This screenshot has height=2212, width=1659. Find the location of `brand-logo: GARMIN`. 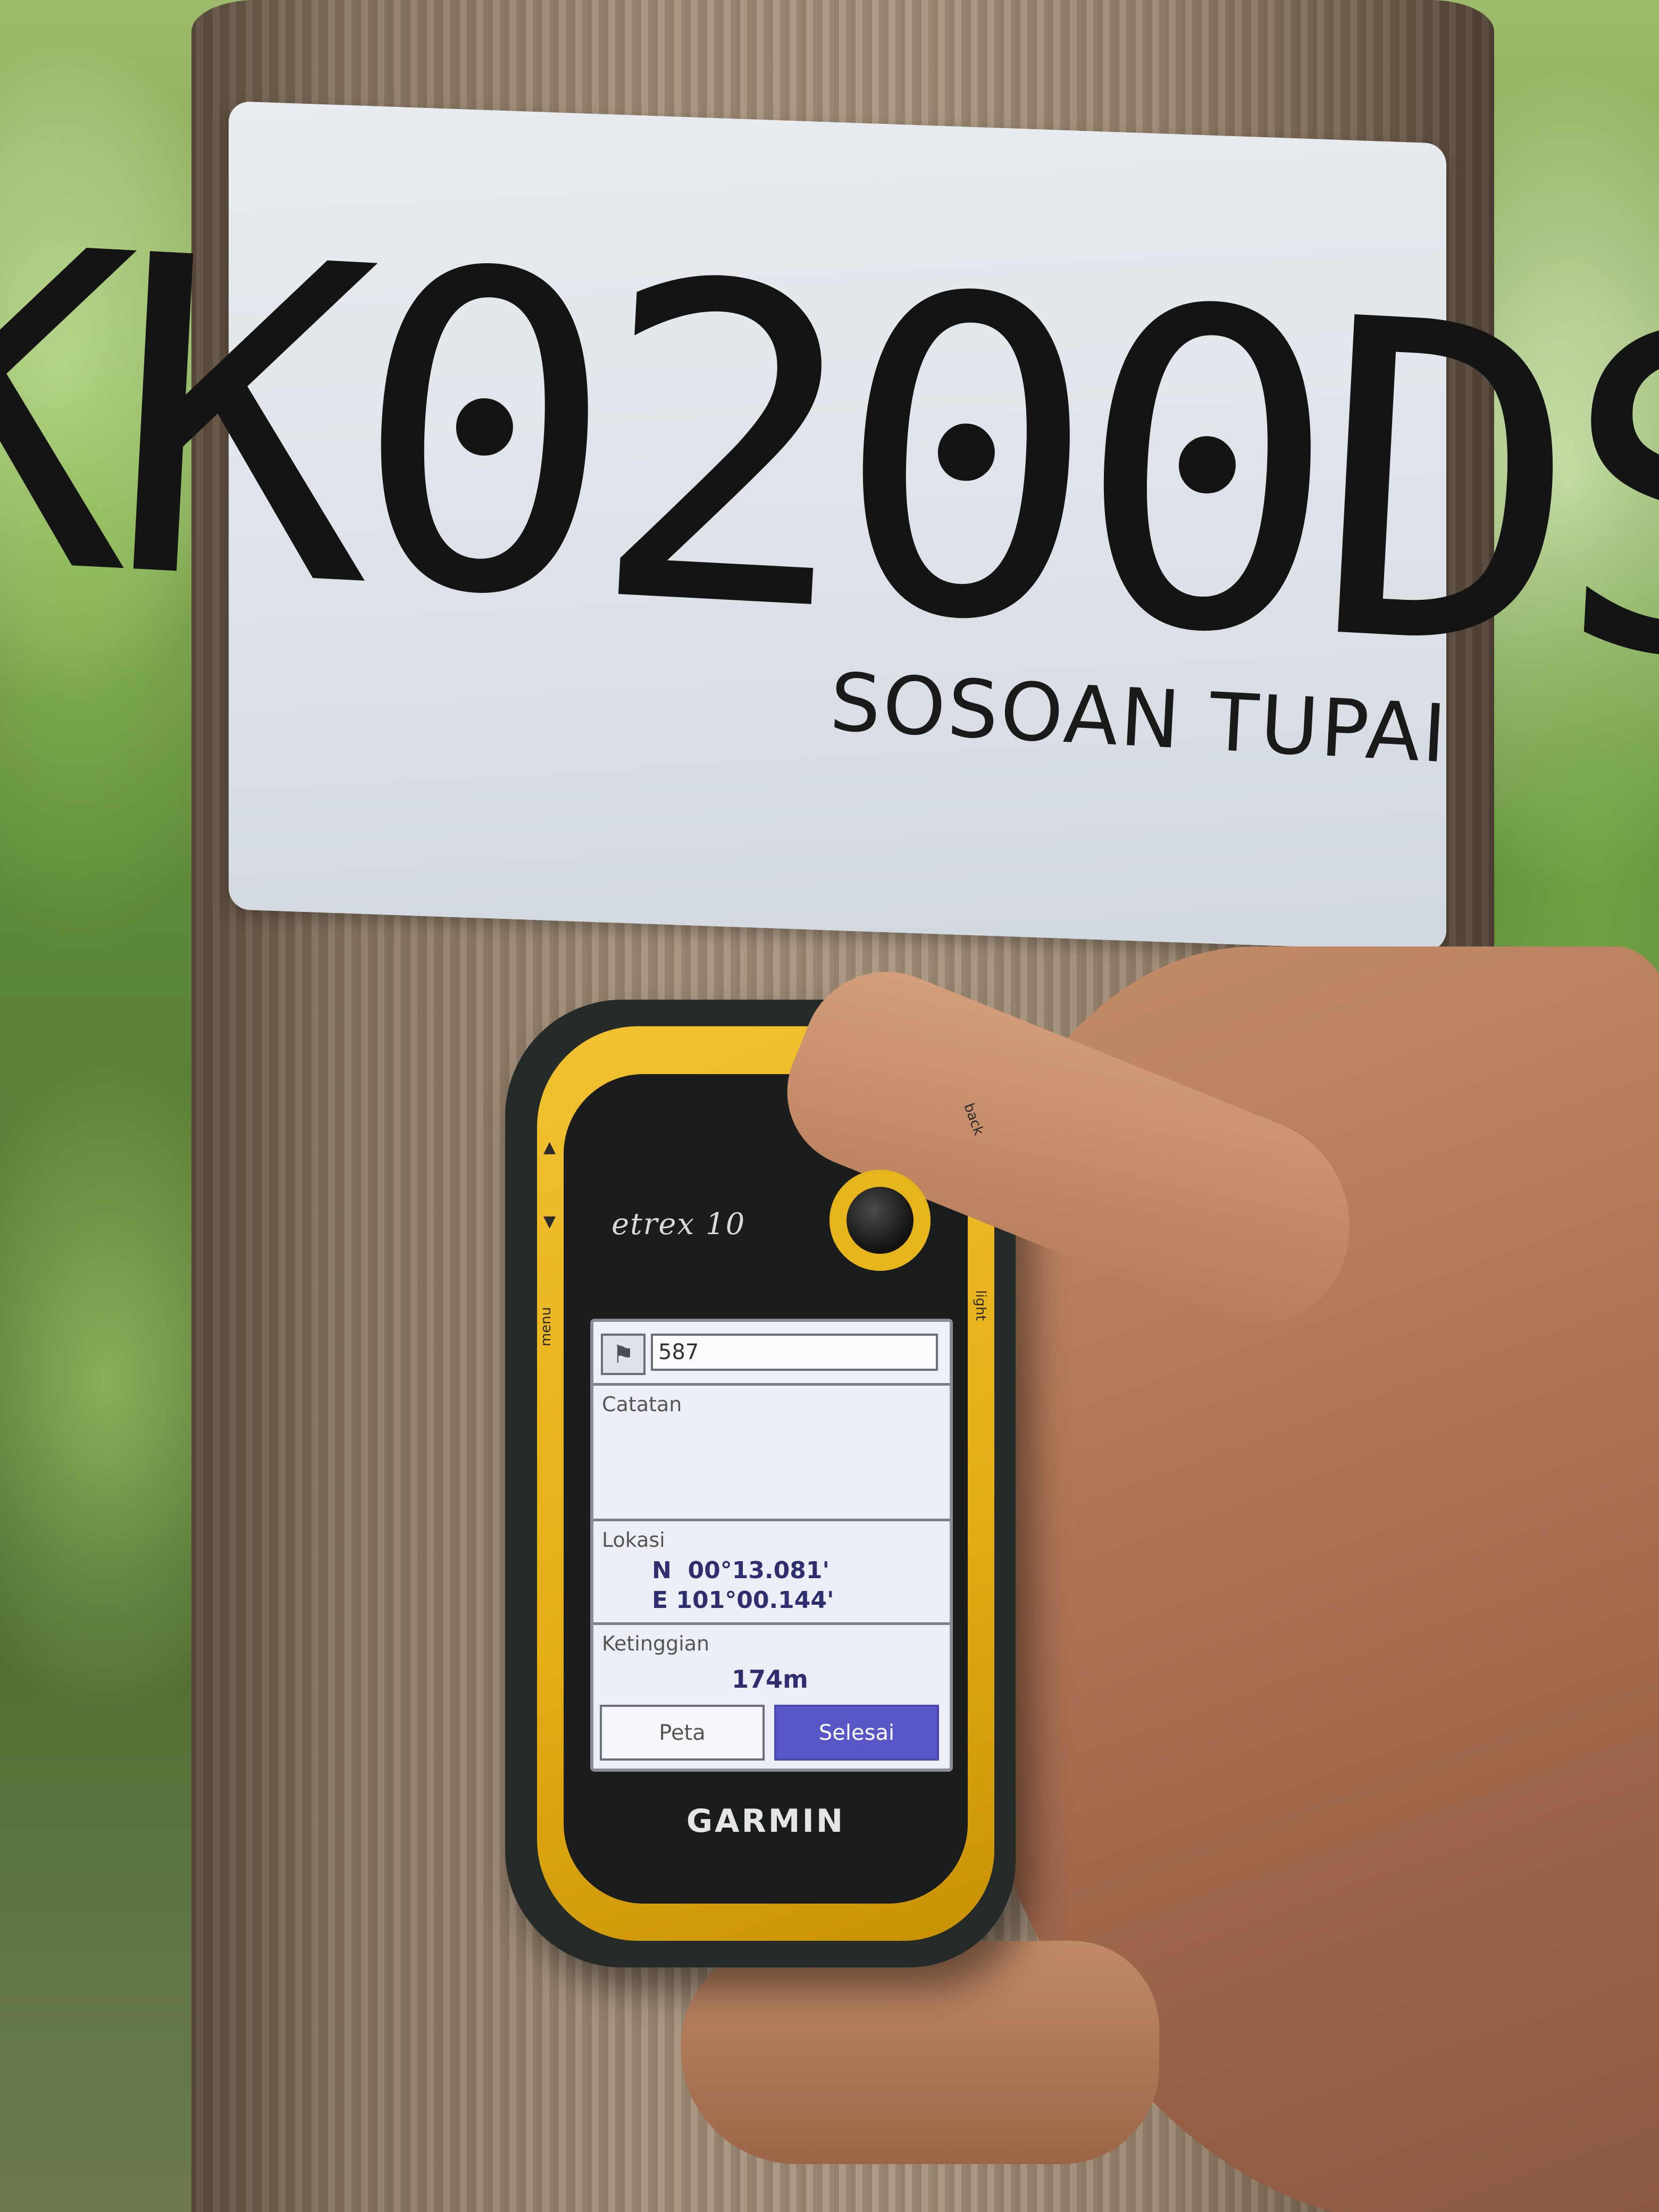

brand-logo: GARMIN is located at coordinates (765, 1821).